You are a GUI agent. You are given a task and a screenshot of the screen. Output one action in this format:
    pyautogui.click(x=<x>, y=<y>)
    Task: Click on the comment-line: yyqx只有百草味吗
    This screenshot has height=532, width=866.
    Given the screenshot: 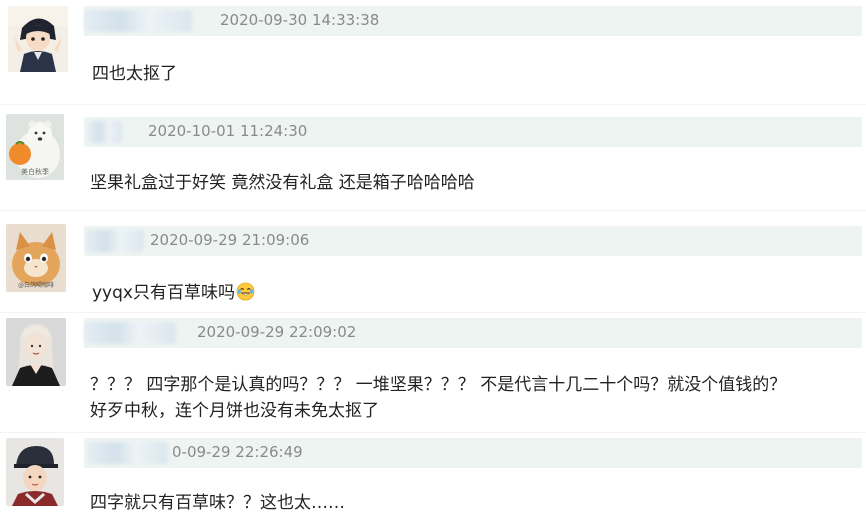 What is the action you would take?
    pyautogui.click(x=163, y=293)
    